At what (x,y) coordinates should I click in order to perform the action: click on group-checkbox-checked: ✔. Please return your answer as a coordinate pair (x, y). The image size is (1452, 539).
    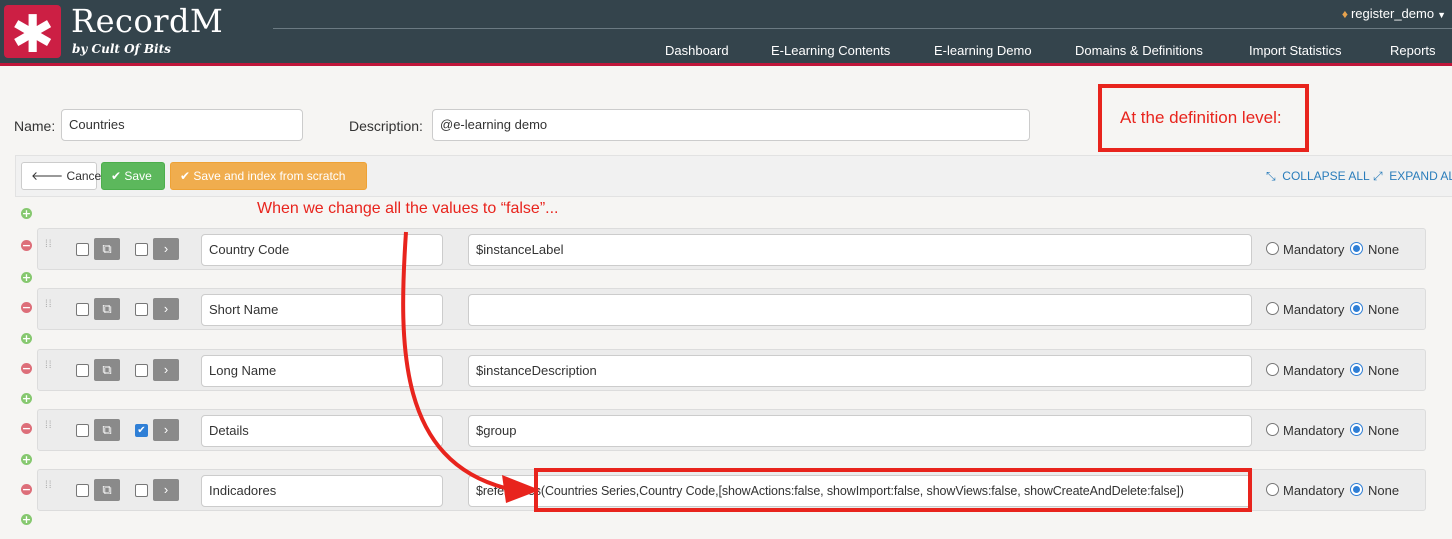
    Looking at the image, I should click on (141, 430).